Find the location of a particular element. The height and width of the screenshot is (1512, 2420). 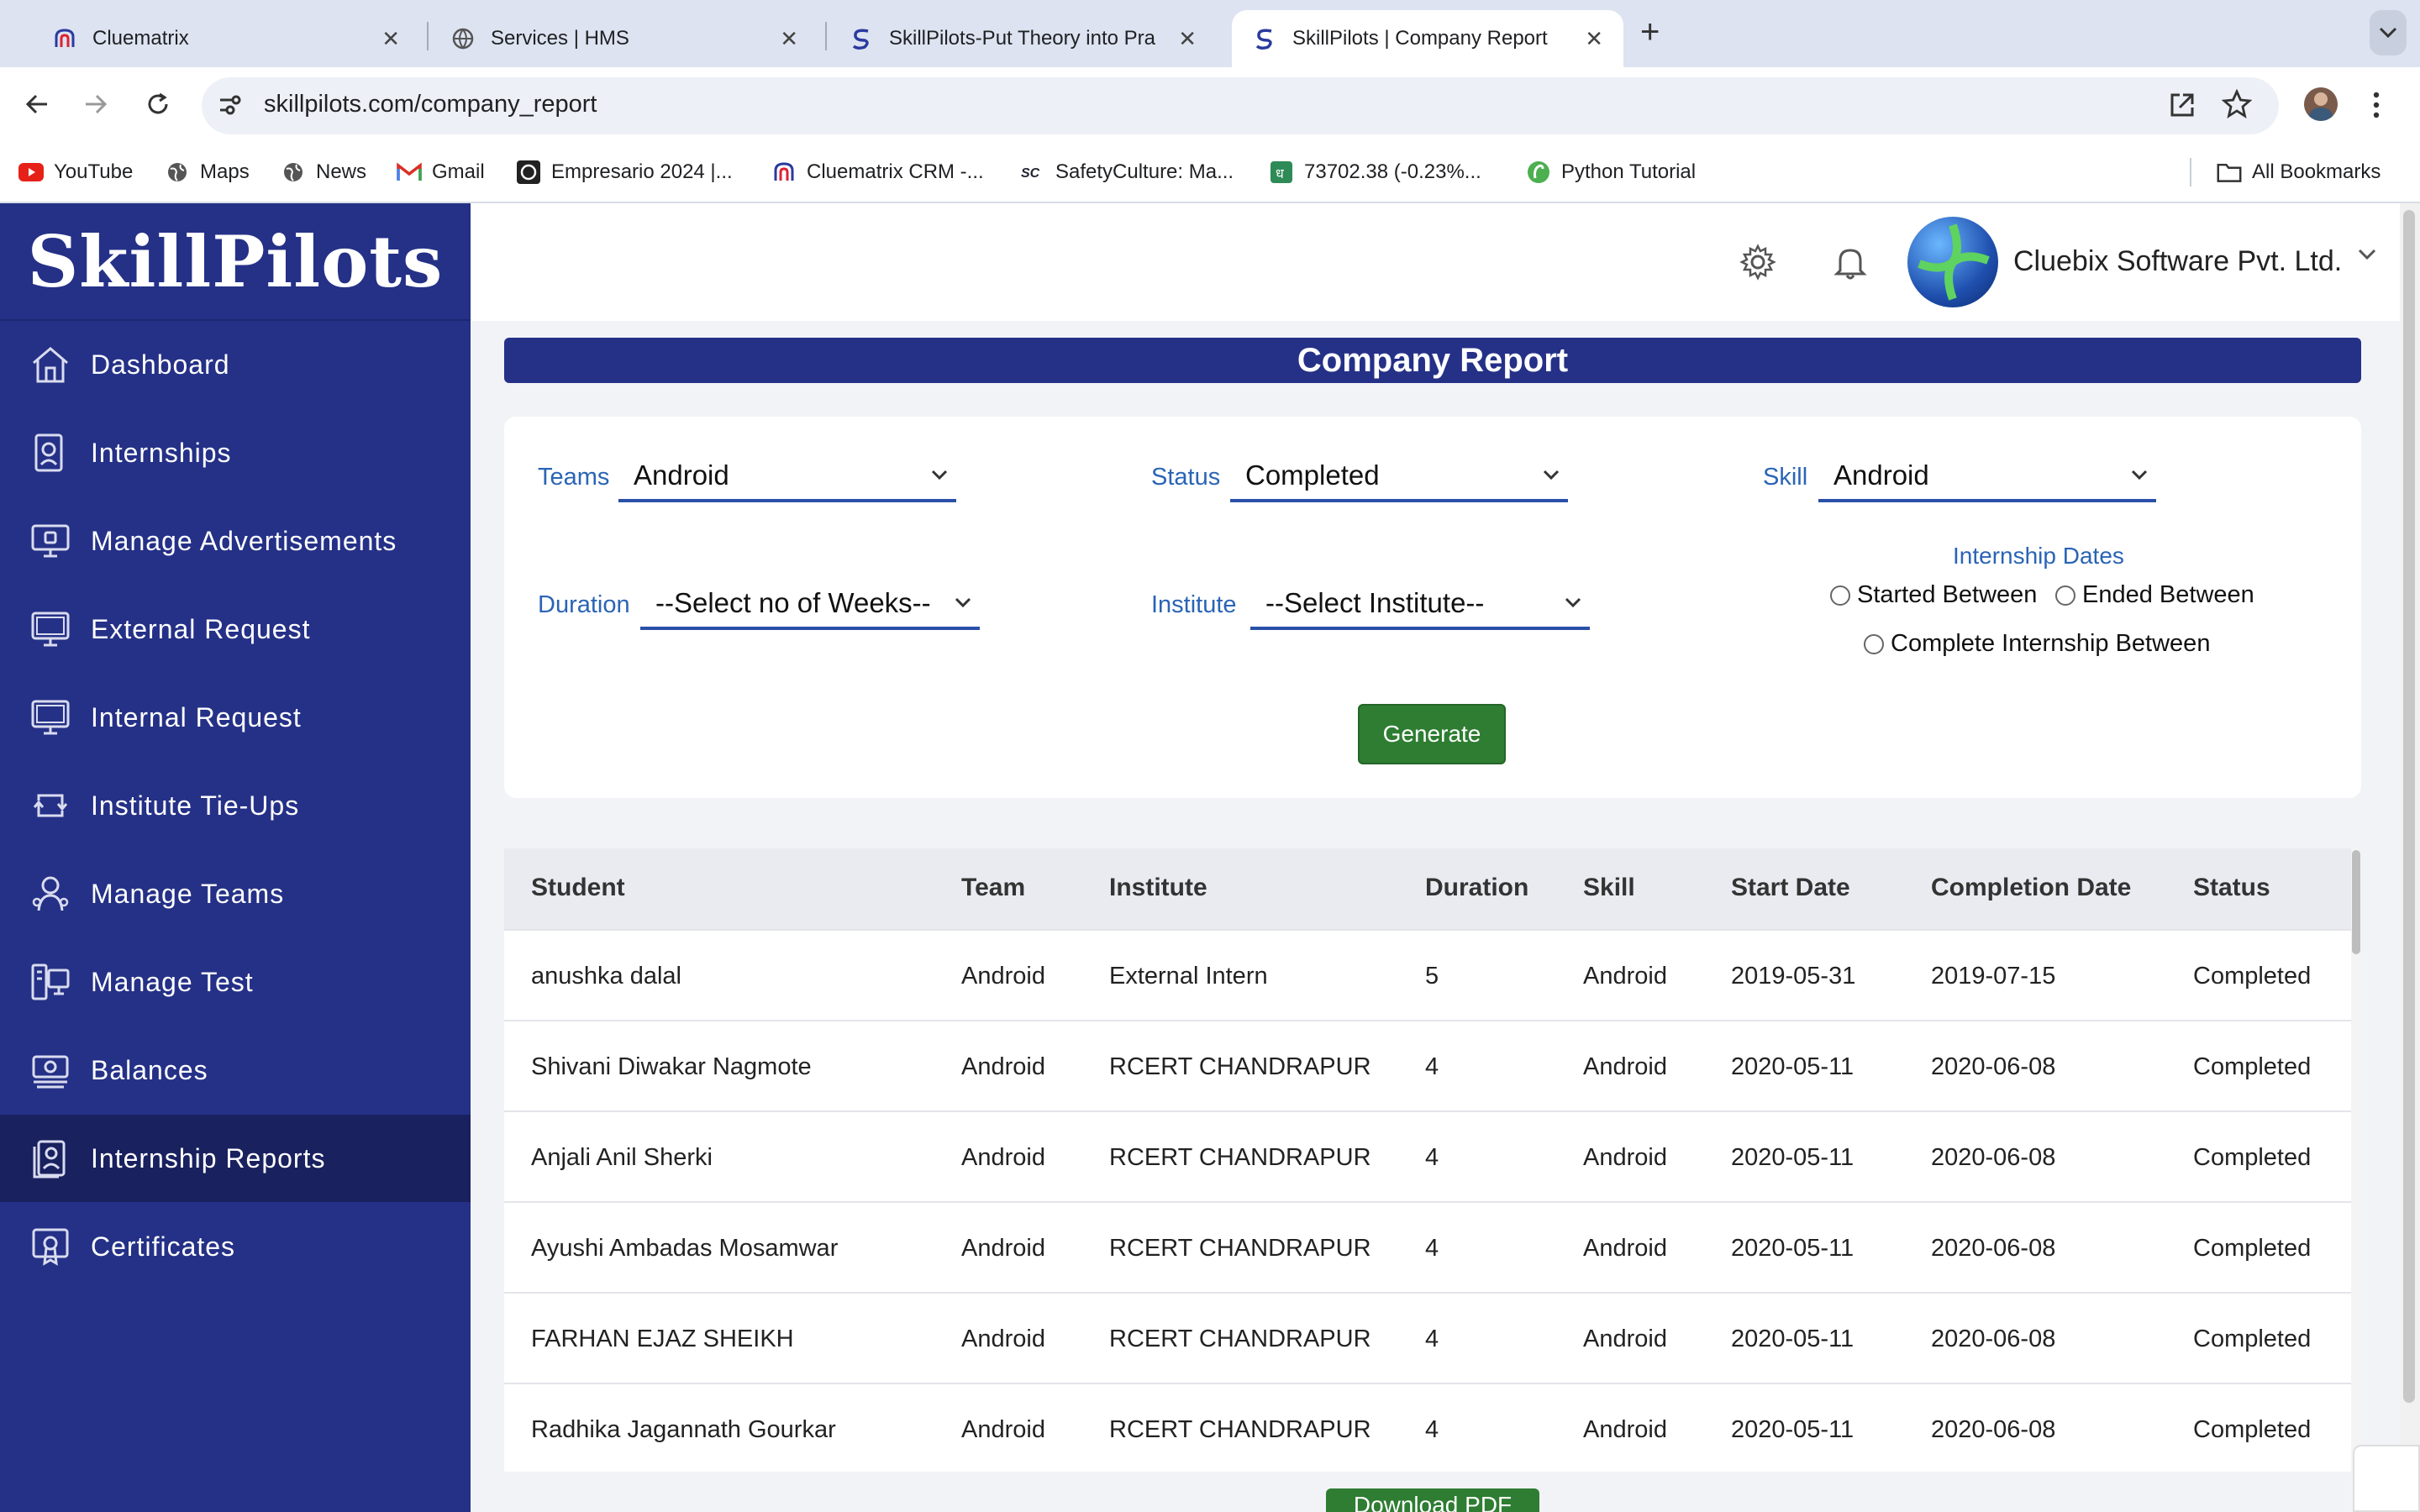

star-icon is located at coordinates (2237, 105).